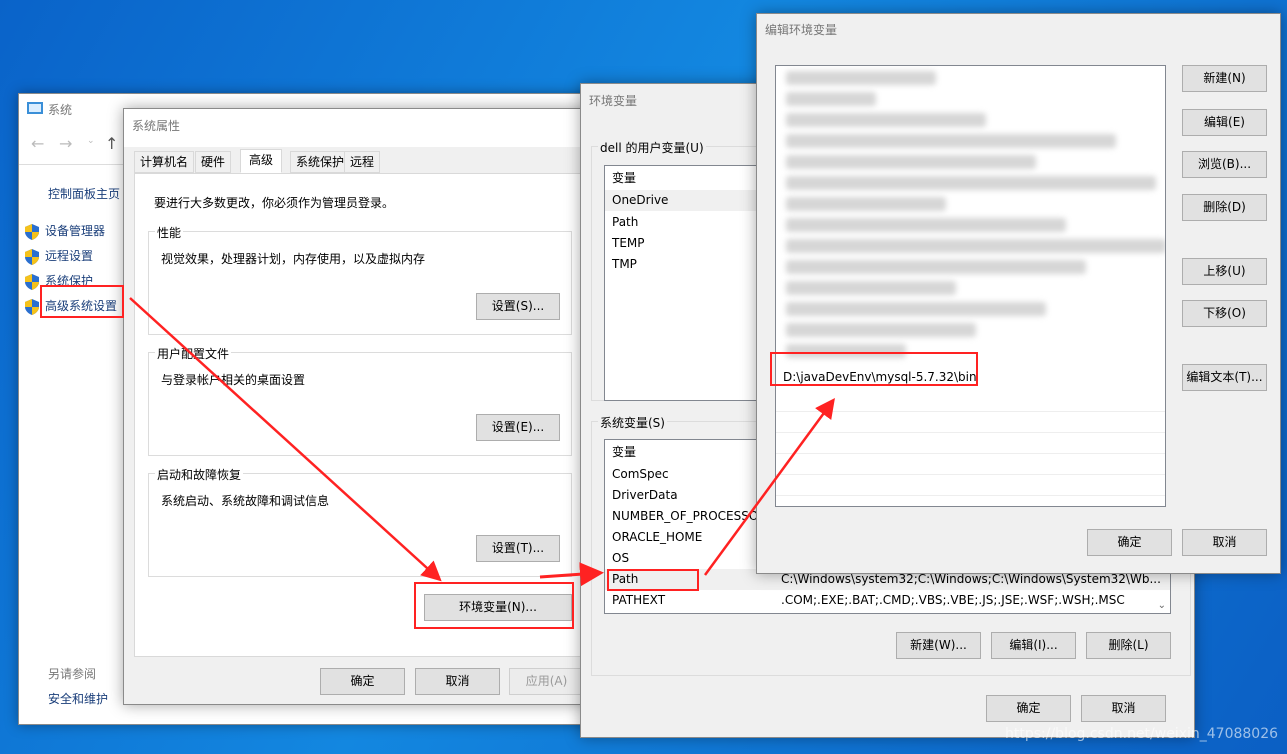 The height and width of the screenshot is (754, 1287). Describe the element at coordinates (285, 439) in the screenshot. I see `arrow-to-env-button` at that location.